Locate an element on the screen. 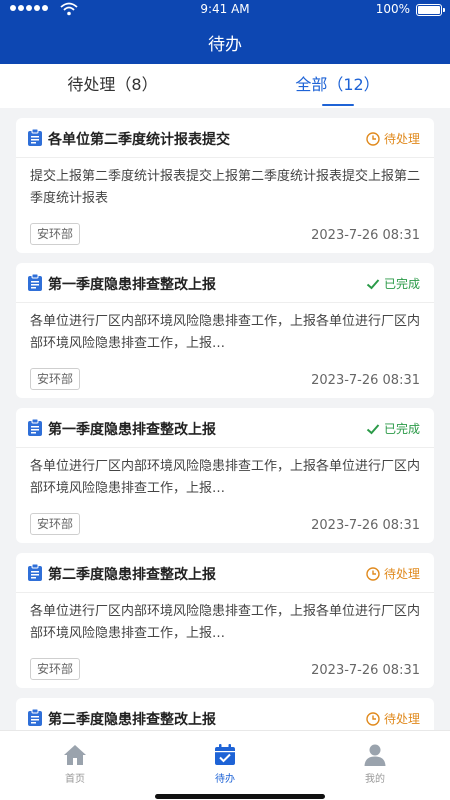 The width and height of the screenshot is (450, 800). battery-icon is located at coordinates (430, 10).